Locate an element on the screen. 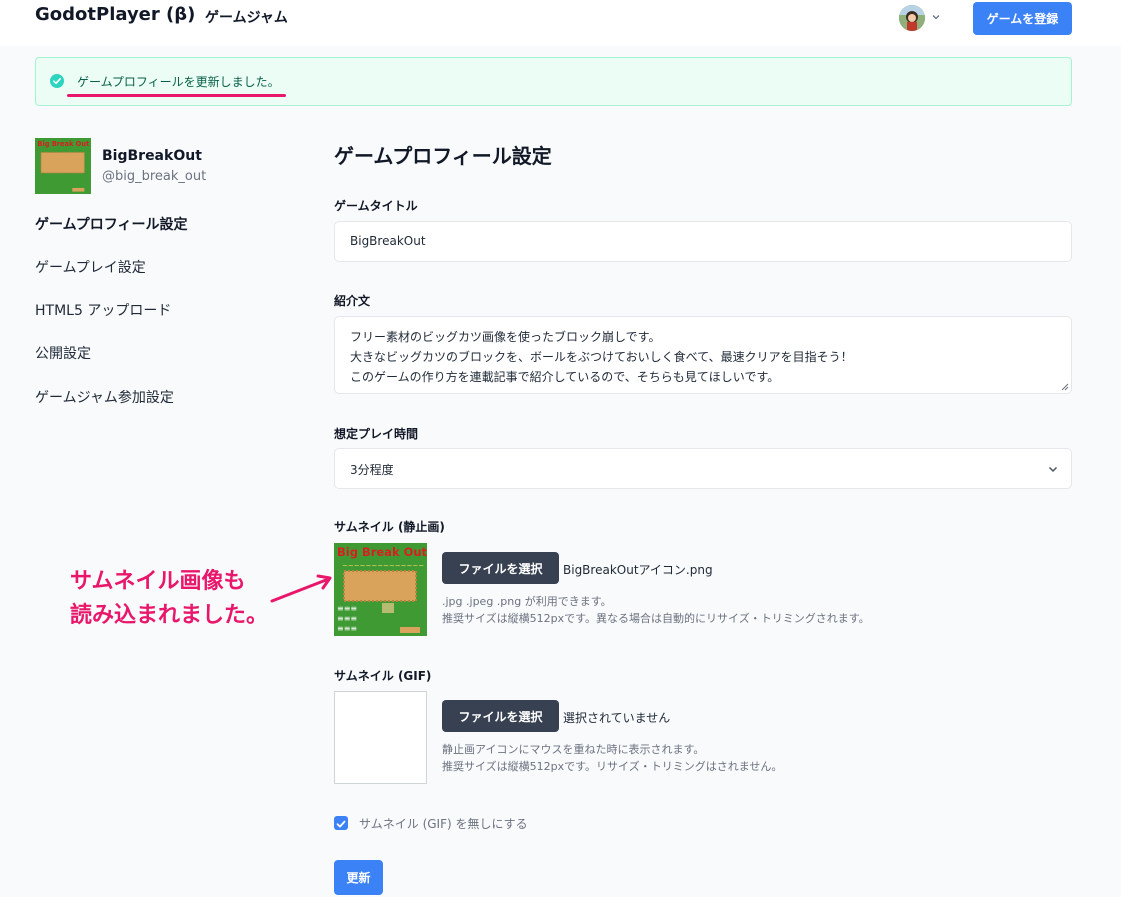 The height and width of the screenshot is (897, 1121). help-line: 推奨サイズは縦横512pxです。リサイズ・トリミングはされません。 is located at coordinates (612, 766).